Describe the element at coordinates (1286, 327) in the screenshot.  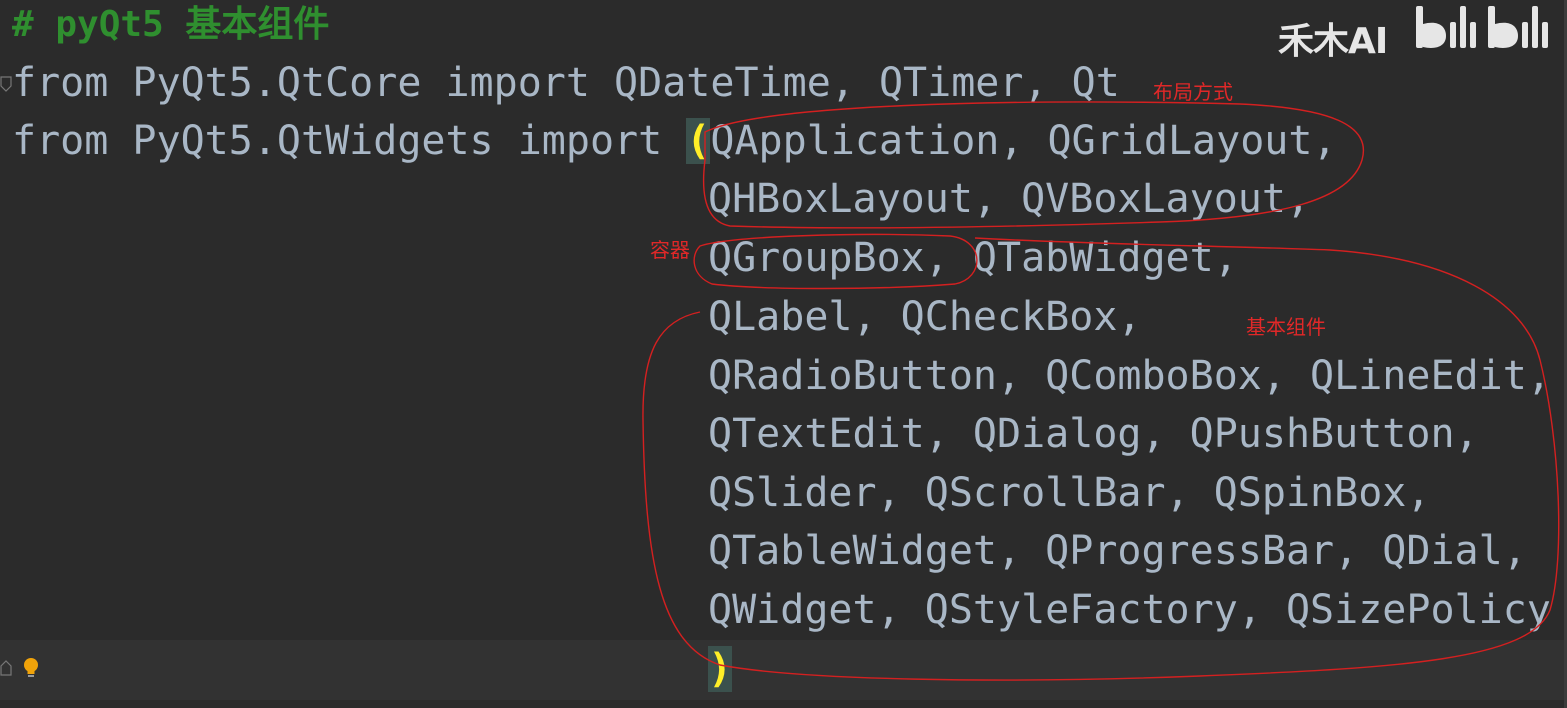
I see `annotation-basic-components: 基本组件` at that location.